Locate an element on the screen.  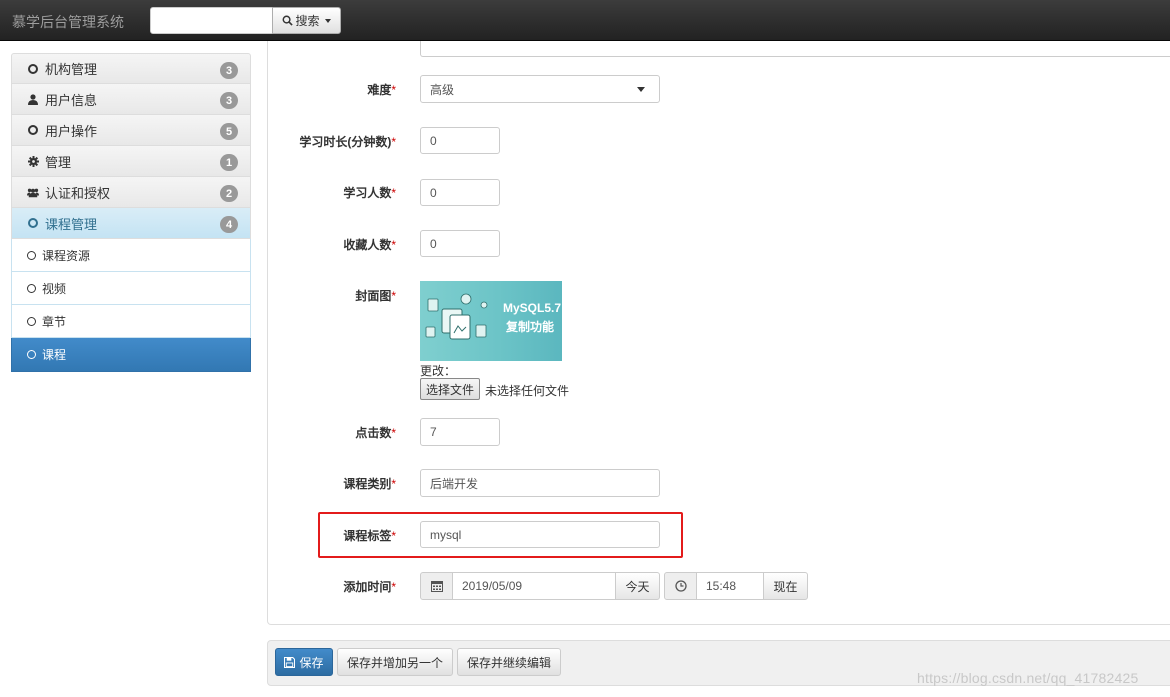
sidebar-item-label: 用户操作 is located at coordinates (71, 131).